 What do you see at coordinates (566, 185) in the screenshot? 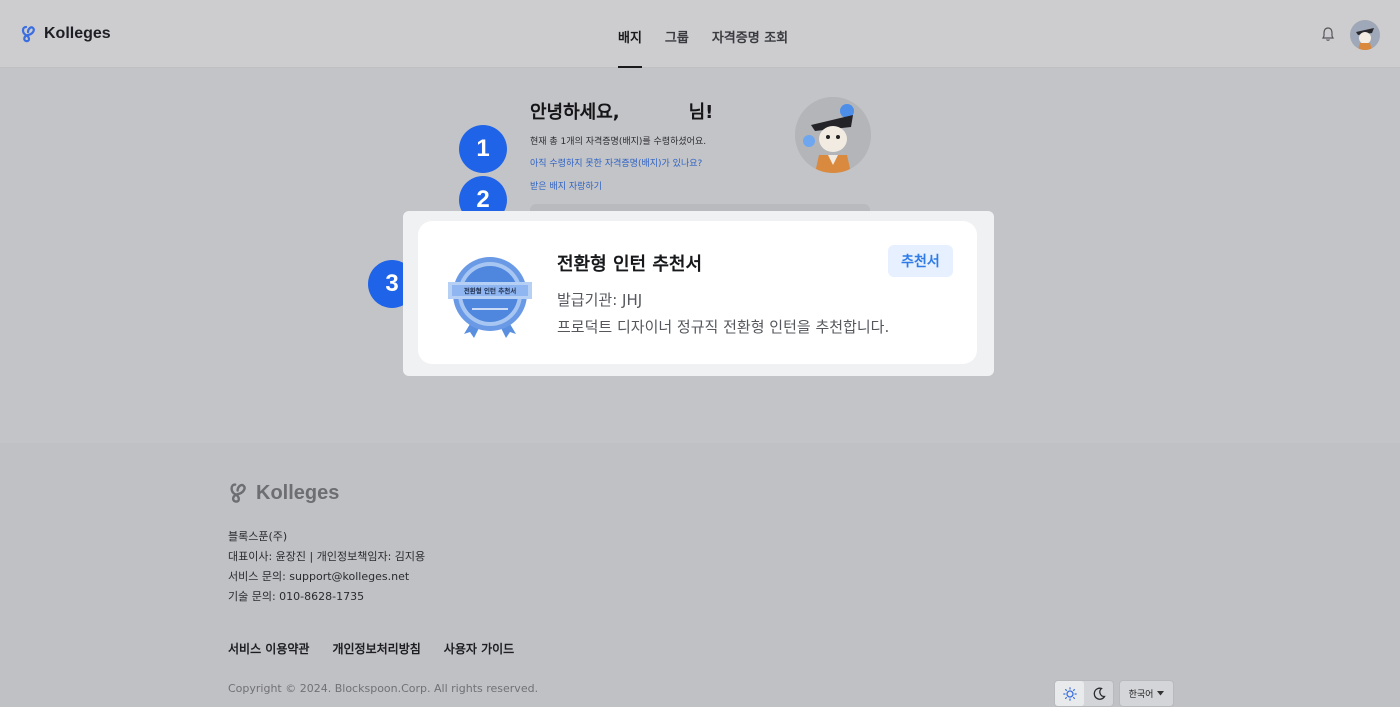
I see `share-badge-link: 받은 배지 자랑하기` at bounding box center [566, 185].